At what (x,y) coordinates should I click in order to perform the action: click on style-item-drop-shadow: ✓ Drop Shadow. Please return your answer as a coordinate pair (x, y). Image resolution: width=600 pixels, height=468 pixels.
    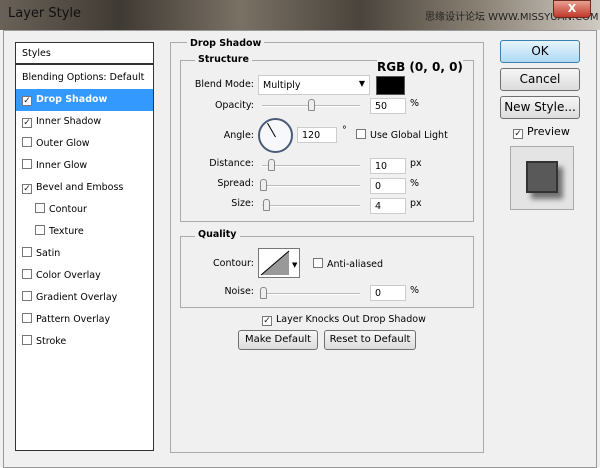
    Looking at the image, I should click on (84, 100).